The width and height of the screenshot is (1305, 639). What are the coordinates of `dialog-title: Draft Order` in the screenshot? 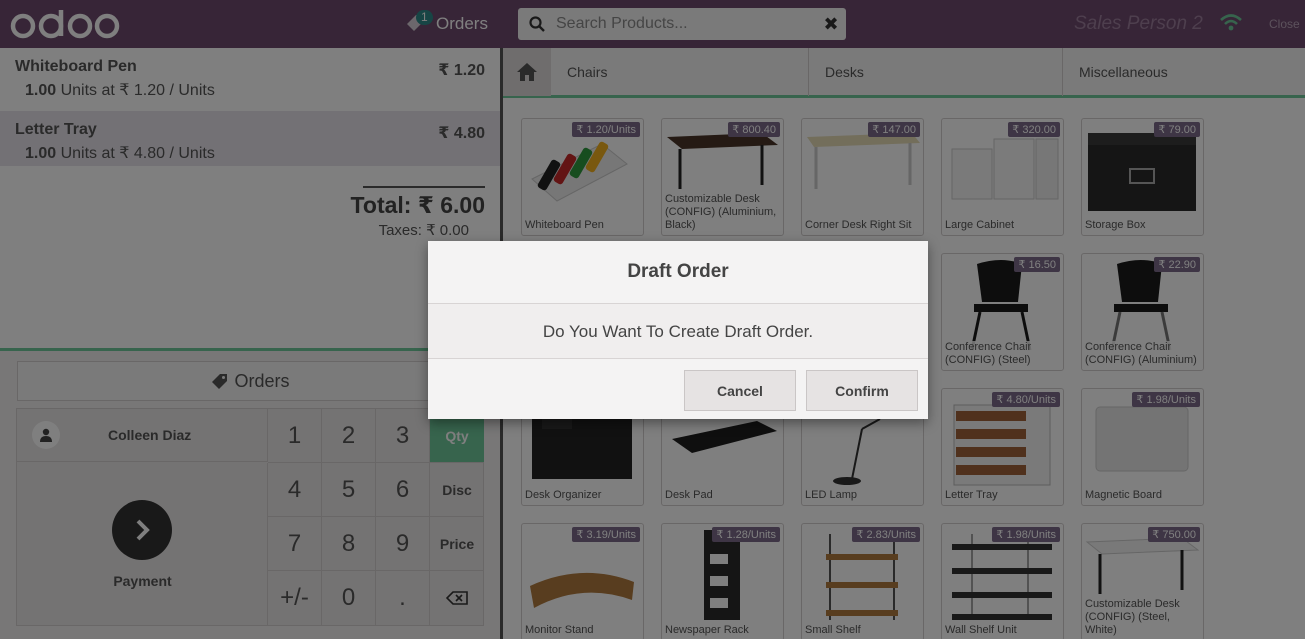 It's located at (678, 272).